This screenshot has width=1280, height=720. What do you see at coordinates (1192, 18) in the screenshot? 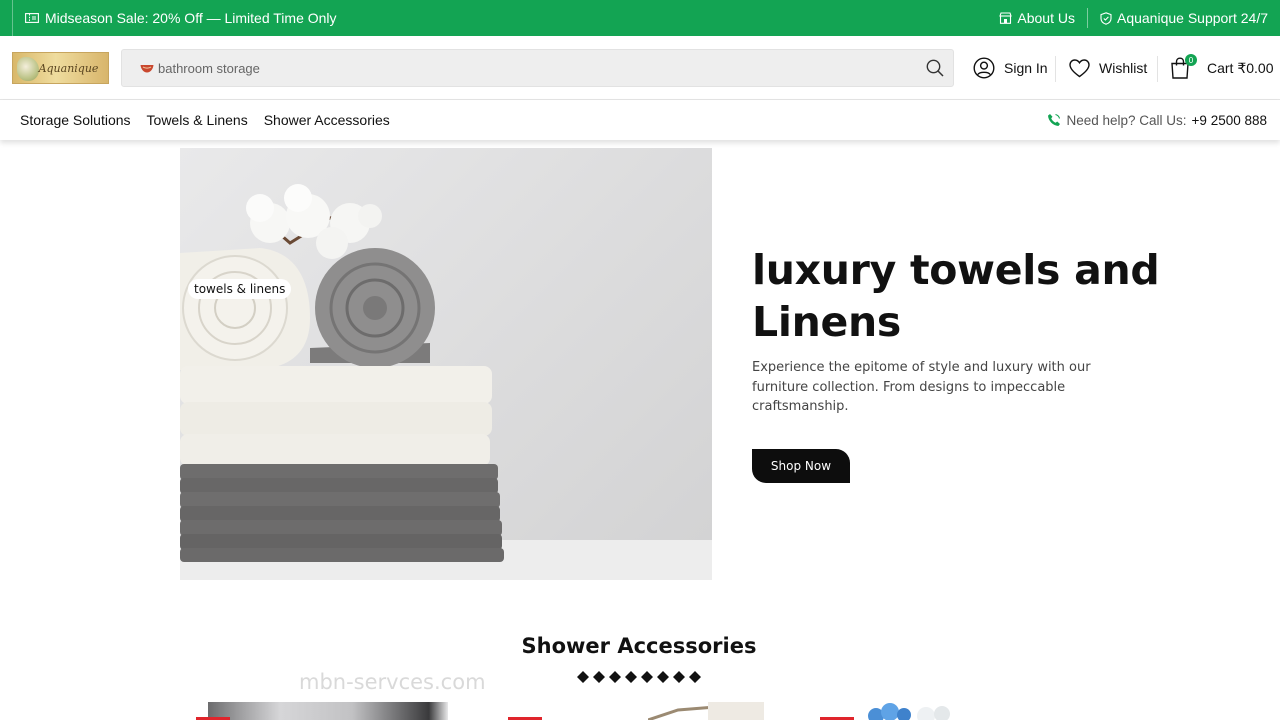
I see `support-label: Aquanique Support 24/7` at bounding box center [1192, 18].